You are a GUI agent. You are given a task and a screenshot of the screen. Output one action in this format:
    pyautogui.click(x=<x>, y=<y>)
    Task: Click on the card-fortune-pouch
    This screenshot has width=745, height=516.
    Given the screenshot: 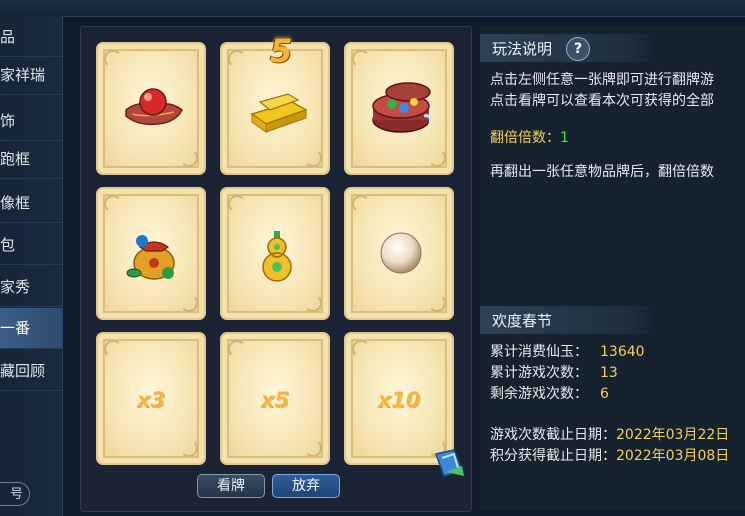 What is the action you would take?
    pyautogui.click(x=151, y=253)
    